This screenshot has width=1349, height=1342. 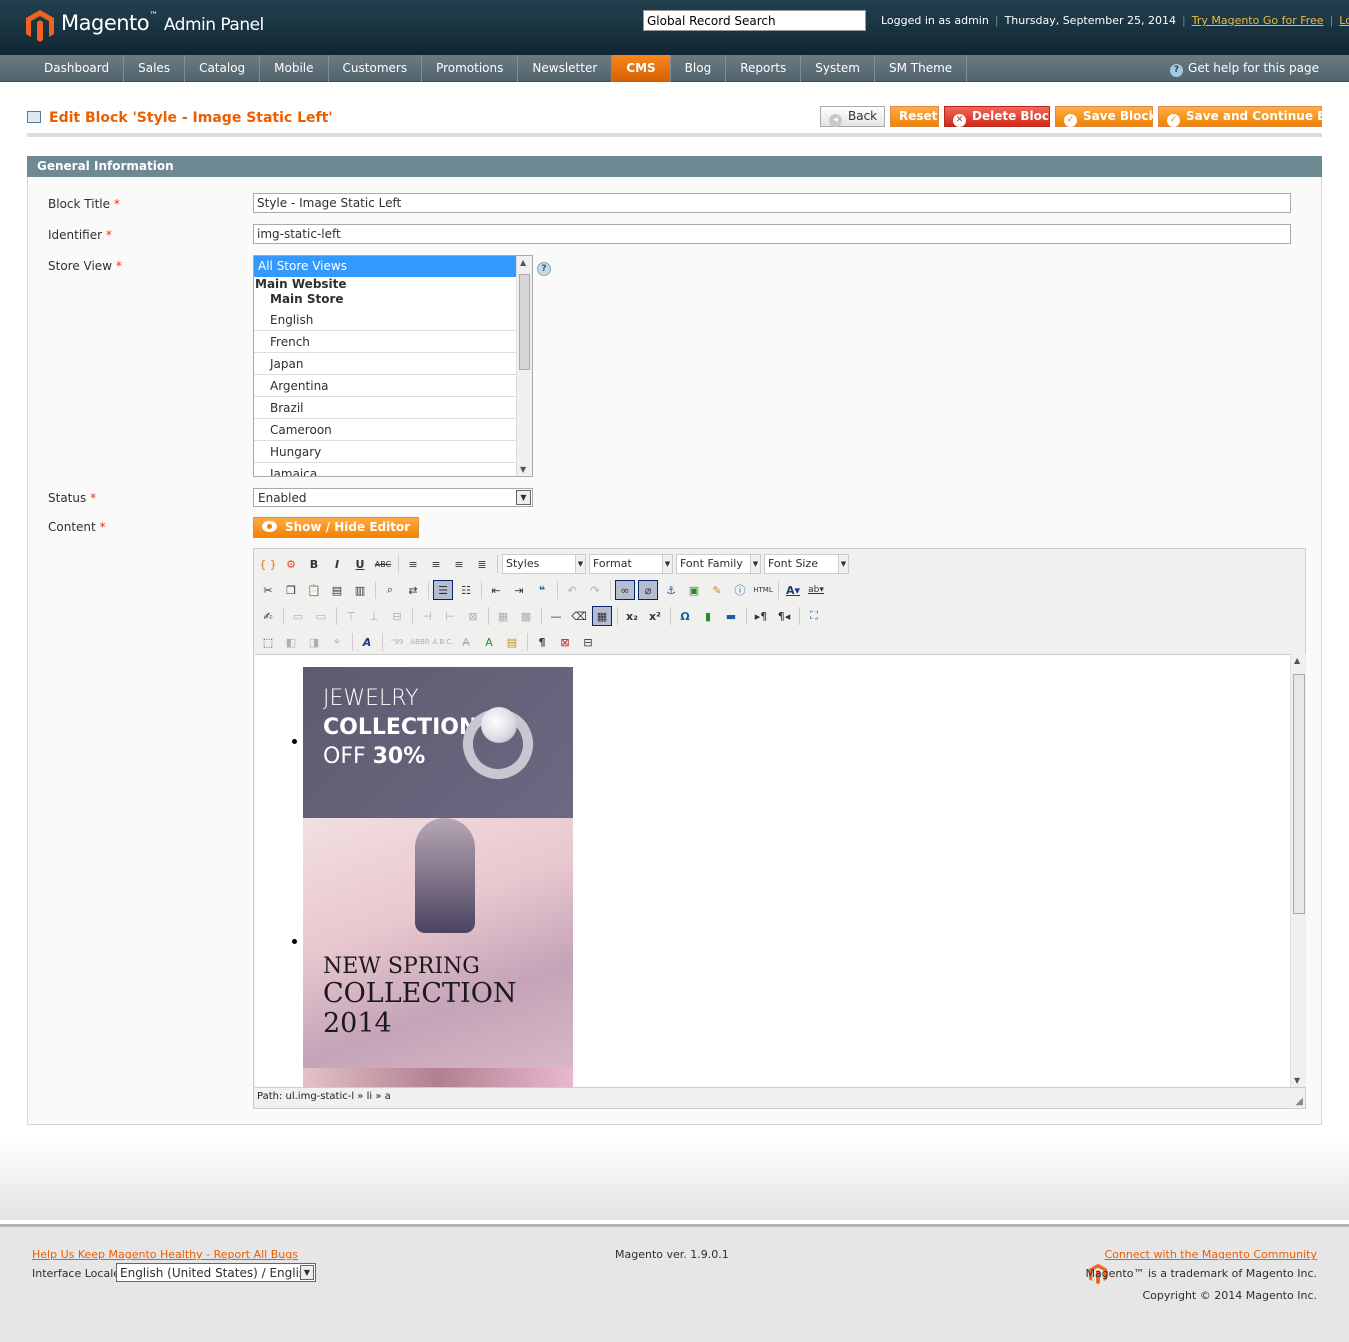 What do you see at coordinates (694, 590) in the screenshot?
I see `image-icon: ▣` at bounding box center [694, 590].